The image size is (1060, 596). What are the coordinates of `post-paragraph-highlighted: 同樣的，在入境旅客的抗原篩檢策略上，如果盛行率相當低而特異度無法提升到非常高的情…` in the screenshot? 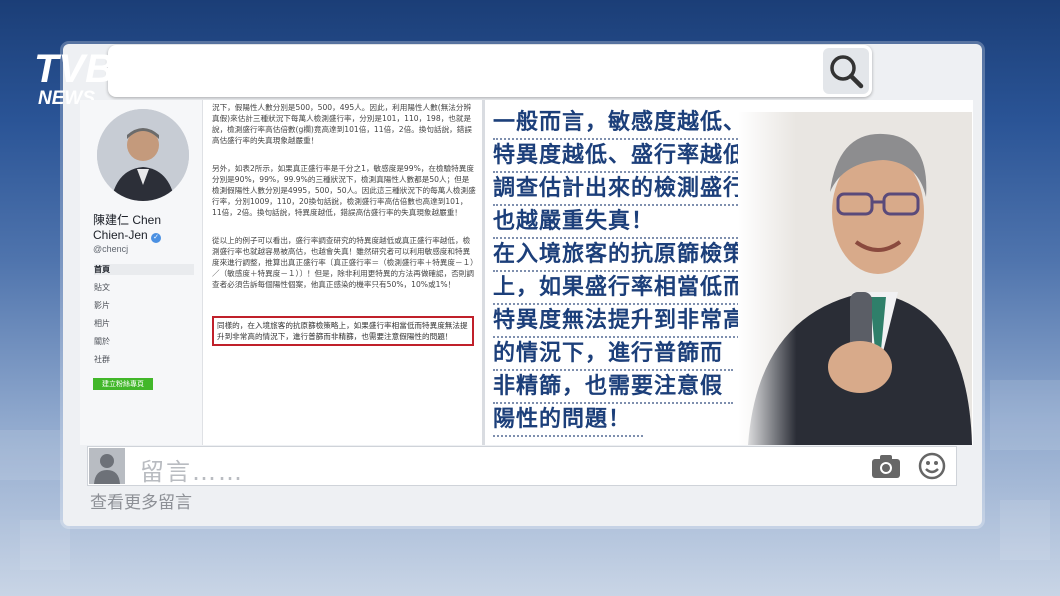 It's located at (343, 331).